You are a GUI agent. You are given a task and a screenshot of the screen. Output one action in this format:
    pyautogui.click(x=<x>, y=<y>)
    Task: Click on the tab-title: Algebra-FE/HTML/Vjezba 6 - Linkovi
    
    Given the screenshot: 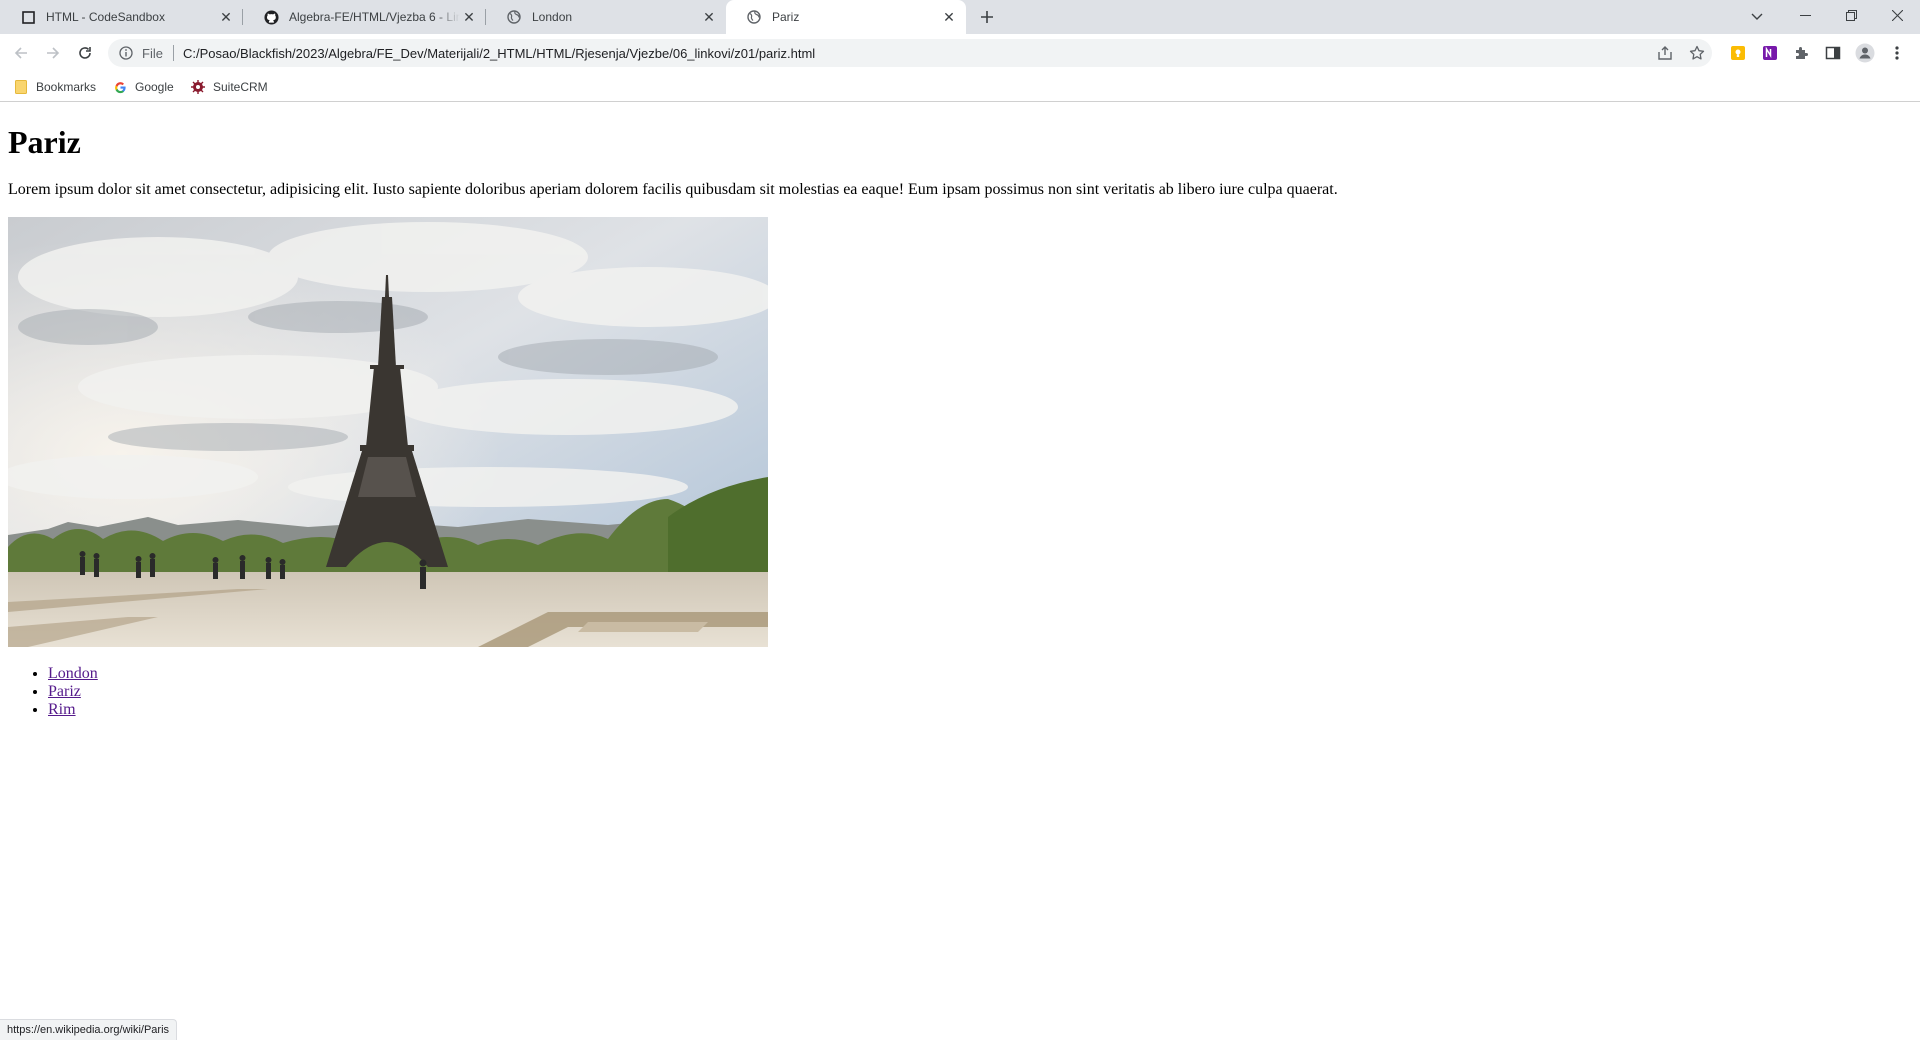 What is the action you would take?
    pyautogui.click(x=374, y=17)
    